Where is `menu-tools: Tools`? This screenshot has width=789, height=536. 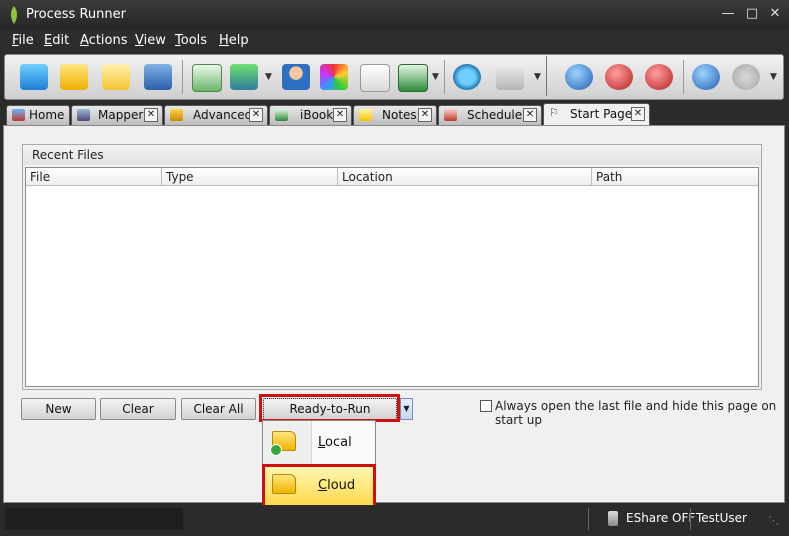
menu-tools: Tools is located at coordinates (191, 40).